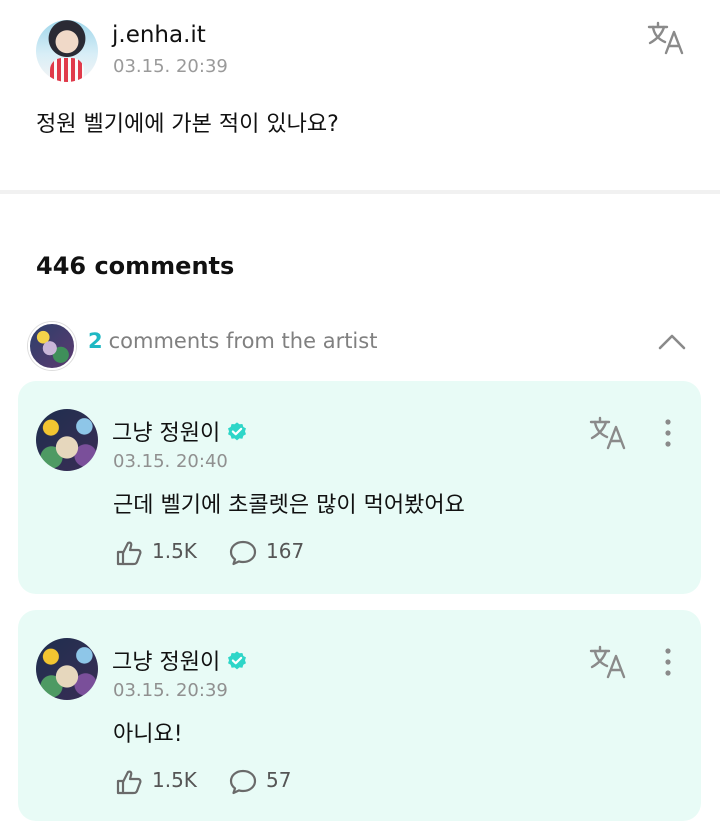 This screenshot has width=720, height=839. I want to click on comment-timestamp: 03.15. 20:39, so click(170, 690).